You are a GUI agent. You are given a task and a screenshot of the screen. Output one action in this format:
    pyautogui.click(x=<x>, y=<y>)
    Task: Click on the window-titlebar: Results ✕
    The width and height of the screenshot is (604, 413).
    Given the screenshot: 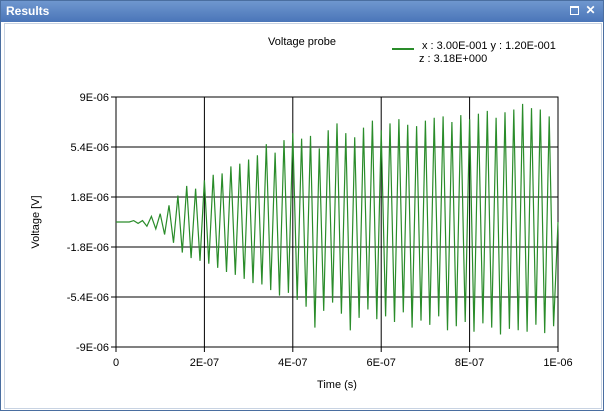 What is the action you would take?
    pyautogui.click(x=302, y=11)
    